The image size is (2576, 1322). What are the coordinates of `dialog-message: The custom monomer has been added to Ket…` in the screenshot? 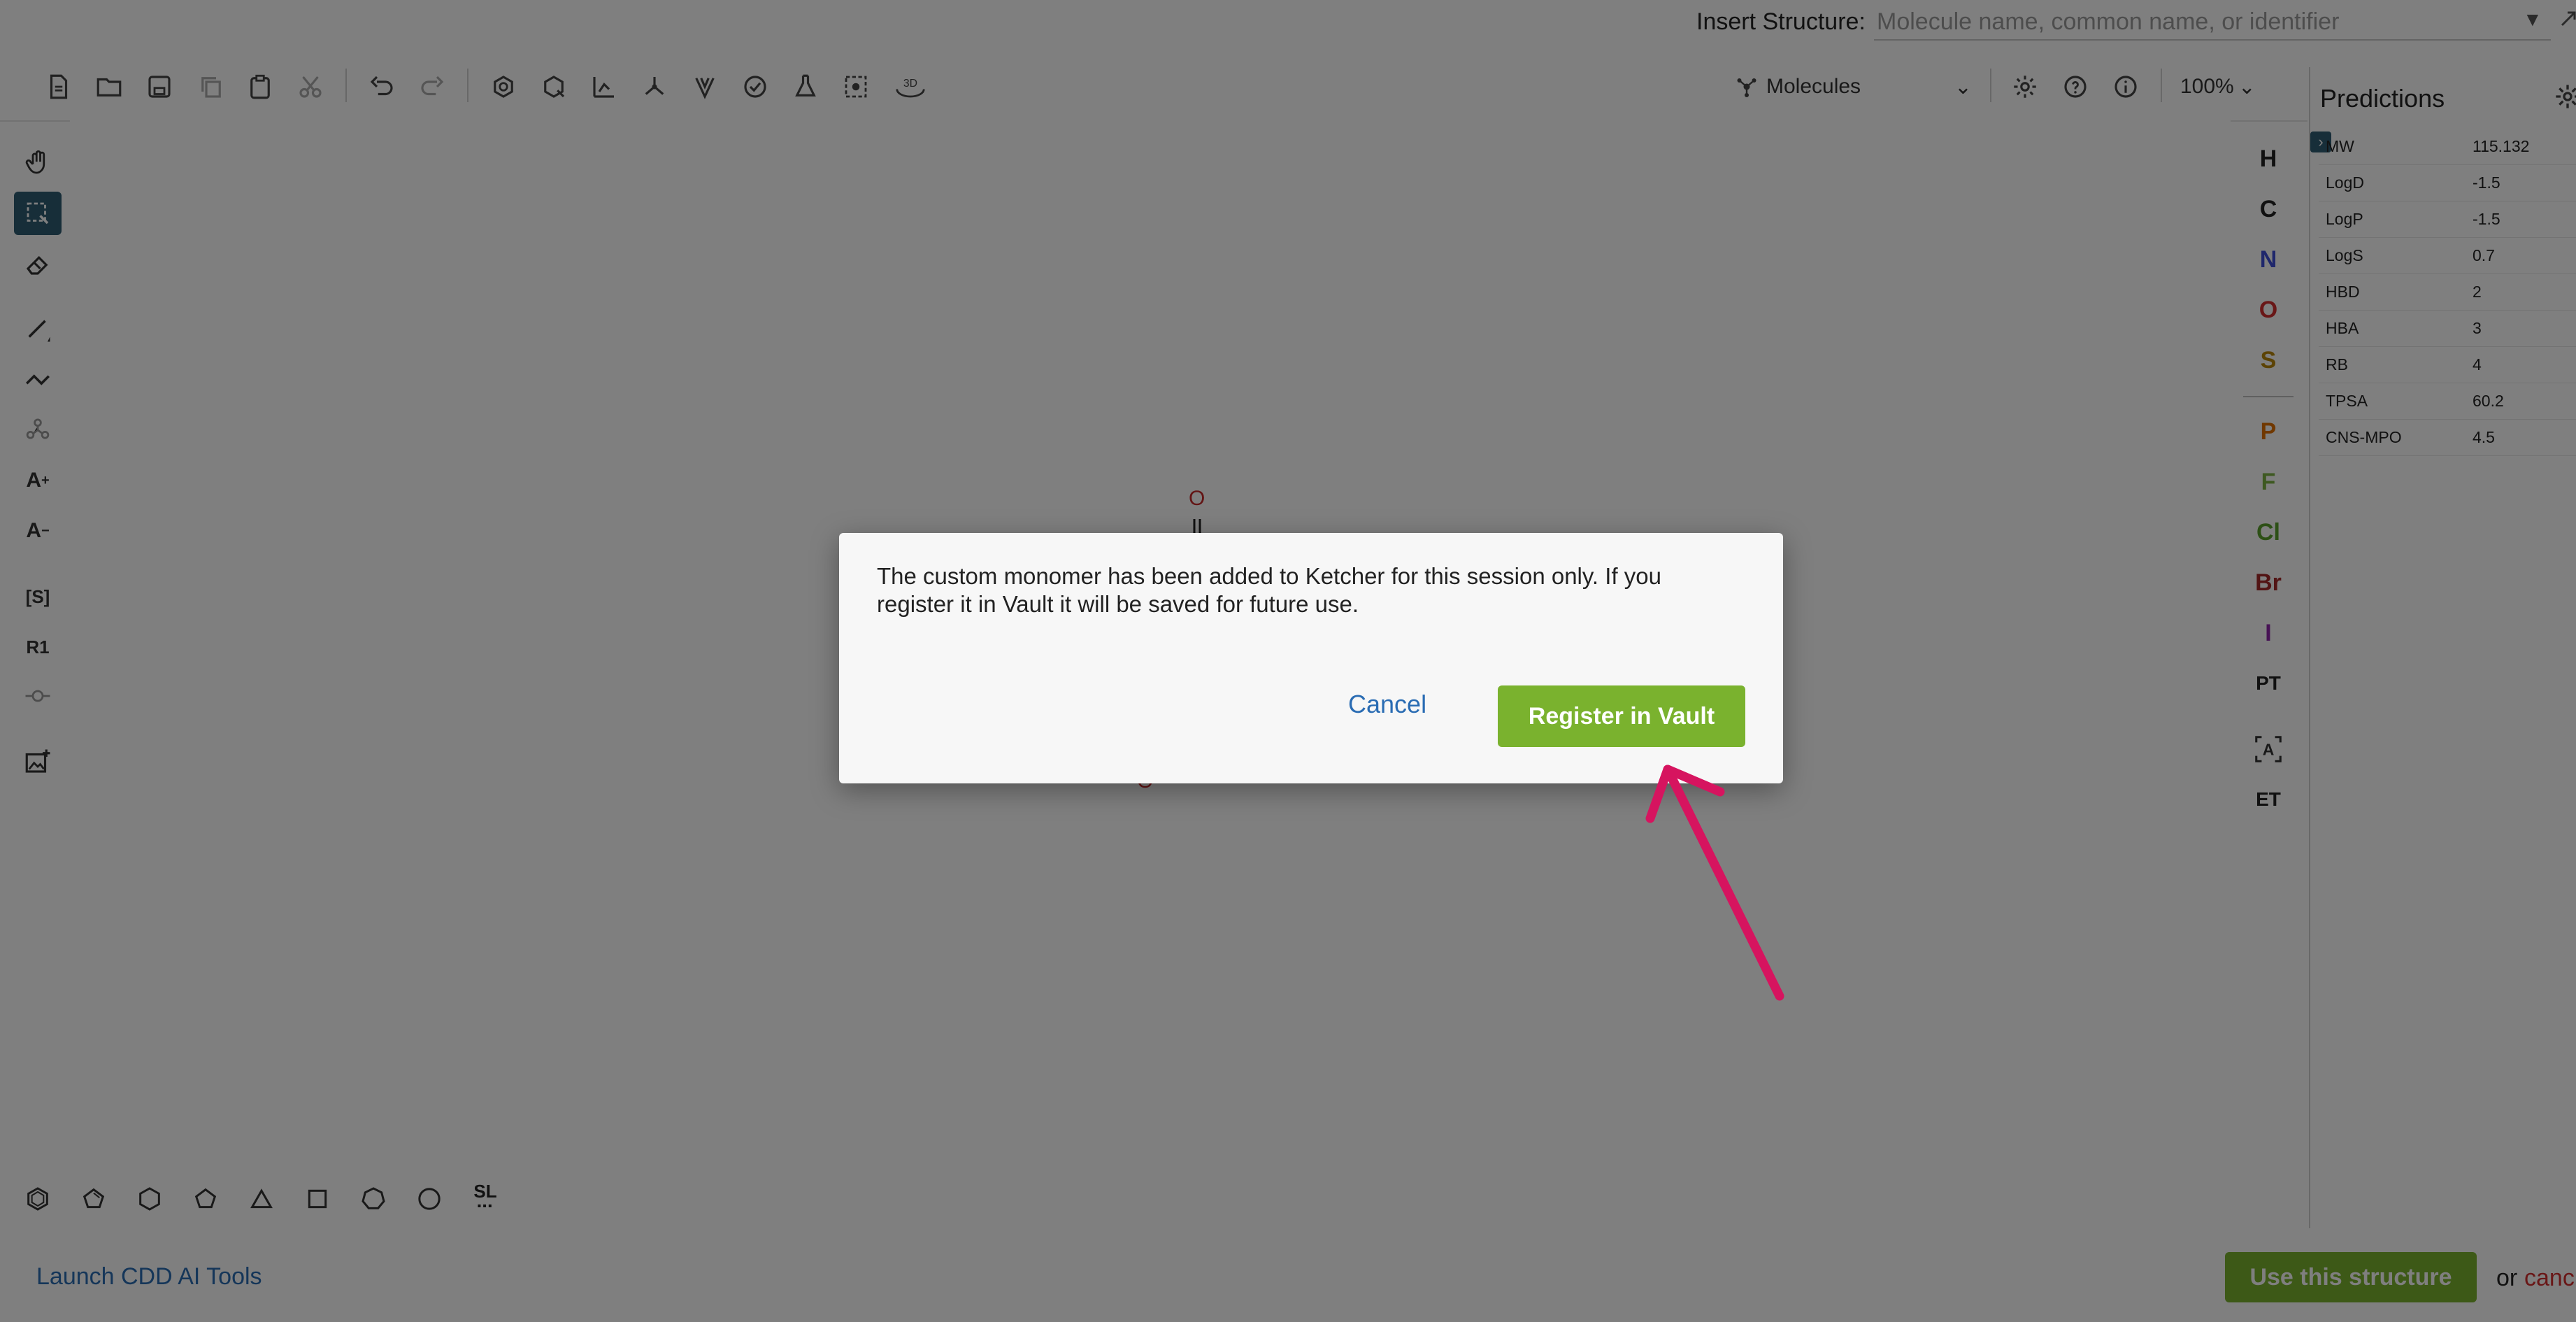 It's located at (1269, 590).